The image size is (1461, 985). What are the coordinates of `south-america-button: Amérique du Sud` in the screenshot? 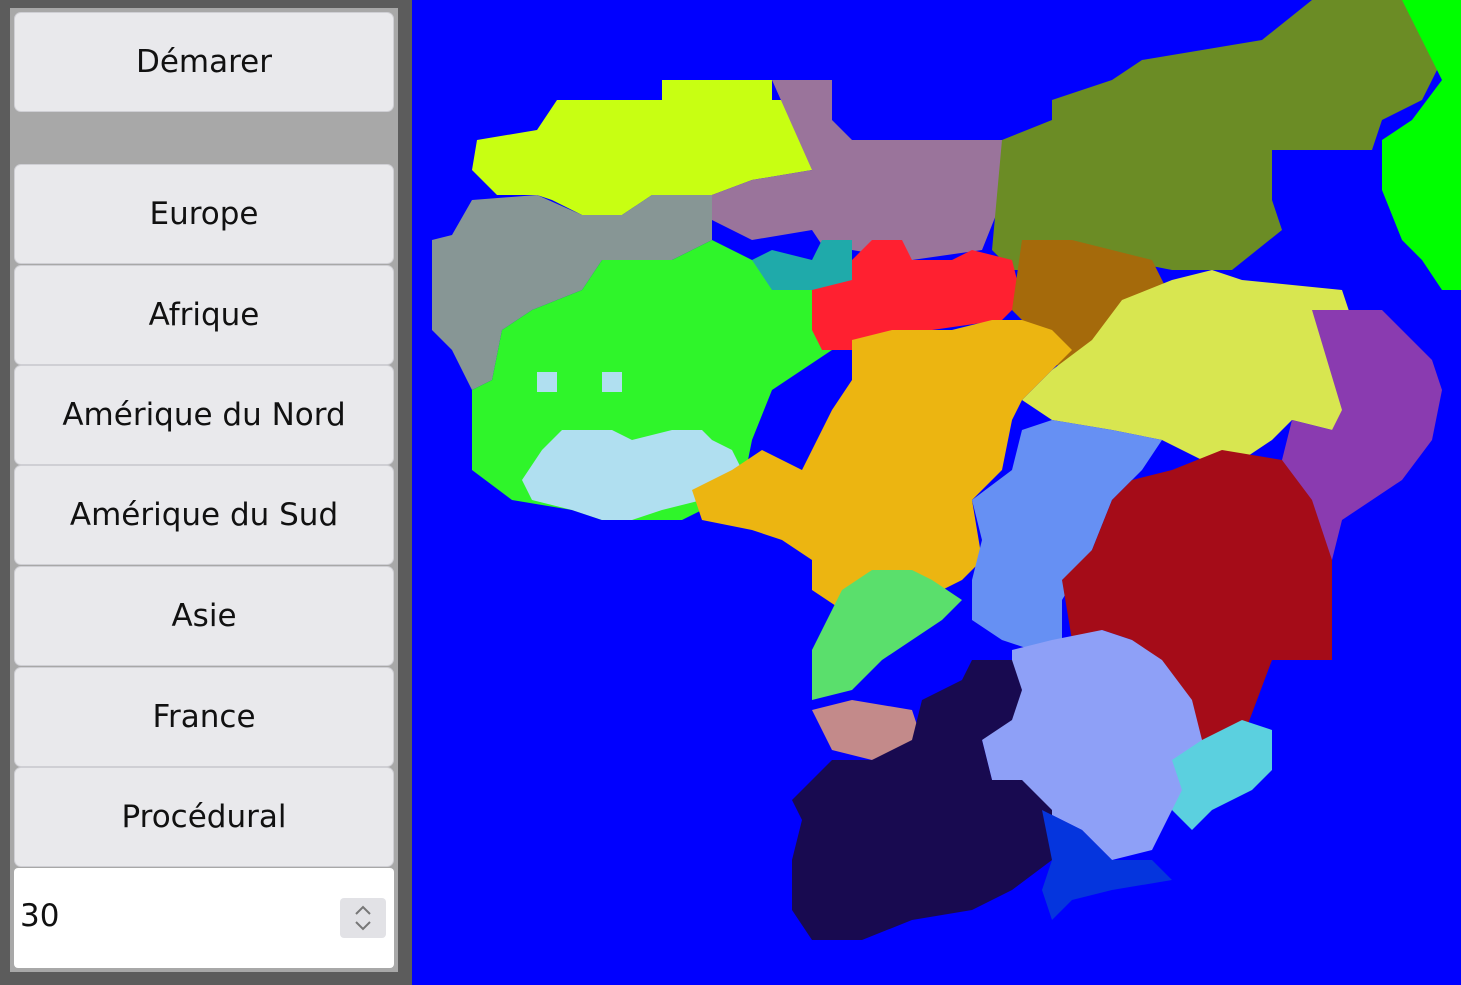 It's located at (204, 515).